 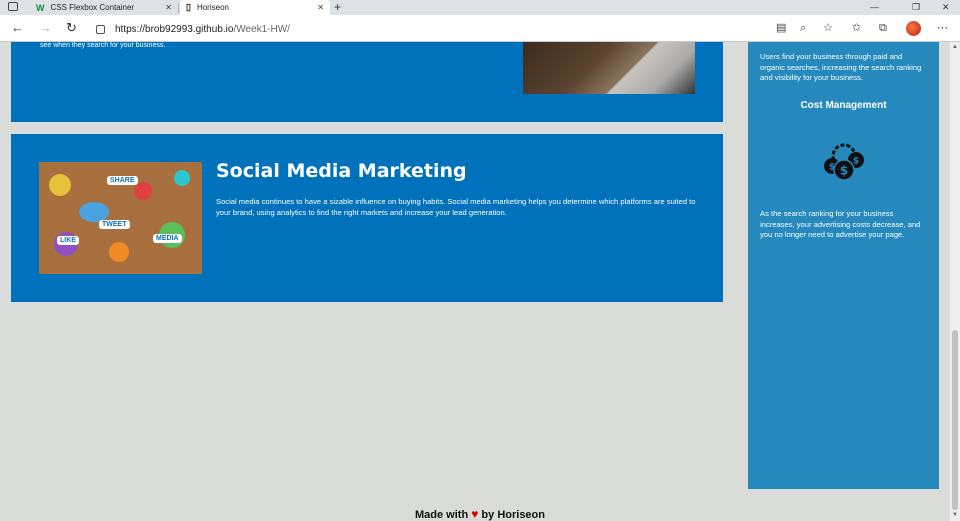 I want to click on tab-css-flexbox: W CSS Flexbox Container ✕, so click(x=104, y=7).